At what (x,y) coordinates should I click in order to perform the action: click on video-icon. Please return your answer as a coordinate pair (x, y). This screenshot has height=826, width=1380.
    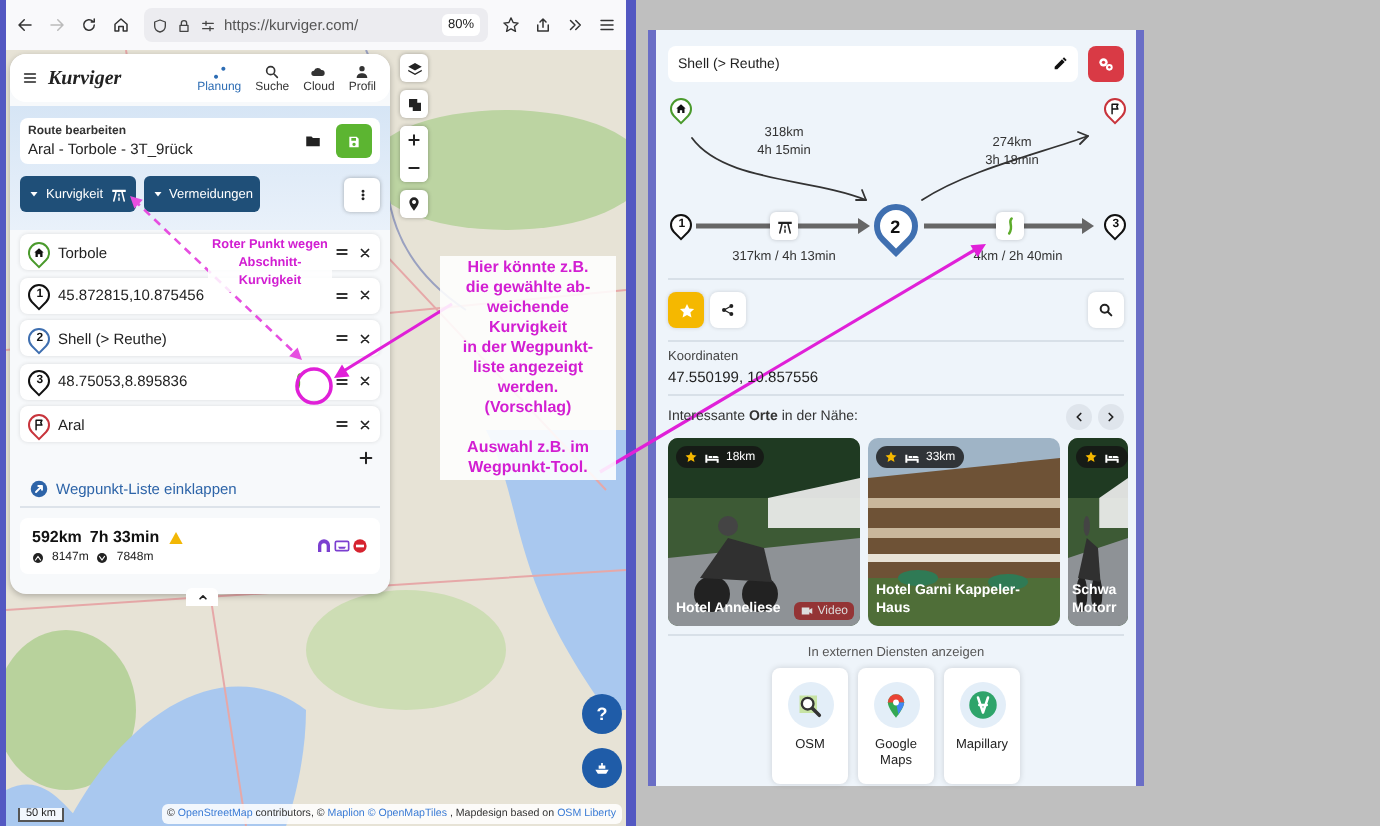
    Looking at the image, I should click on (806, 611).